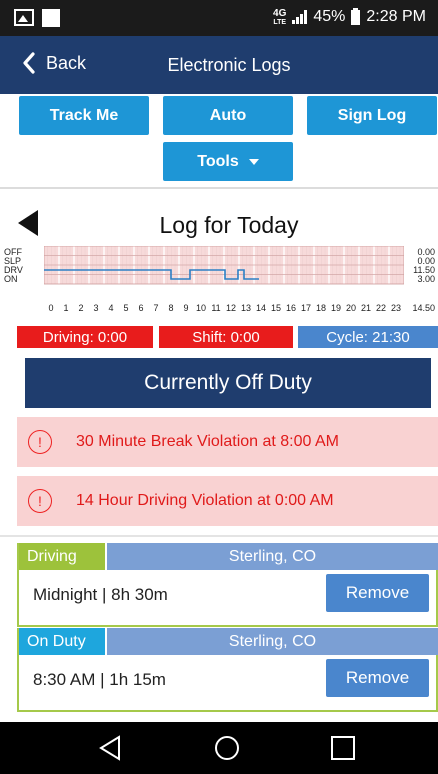 The image size is (438, 774). I want to click on sign-log-button: Sign Log, so click(372, 115).